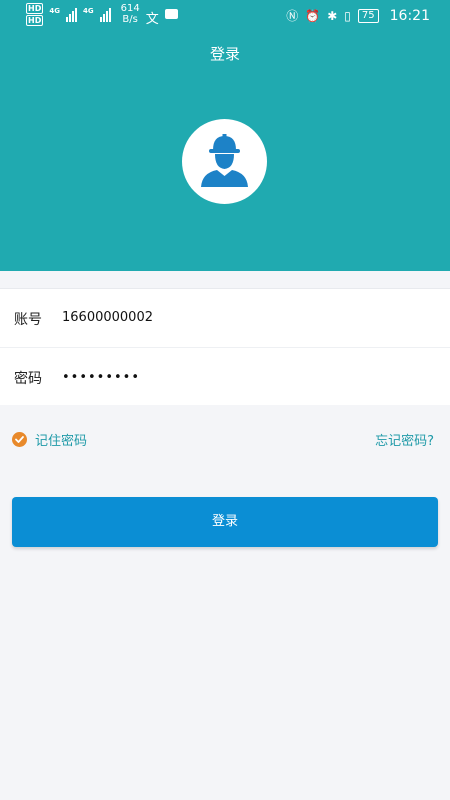  Describe the element at coordinates (171, 14) in the screenshot. I see `mail-icon` at that location.